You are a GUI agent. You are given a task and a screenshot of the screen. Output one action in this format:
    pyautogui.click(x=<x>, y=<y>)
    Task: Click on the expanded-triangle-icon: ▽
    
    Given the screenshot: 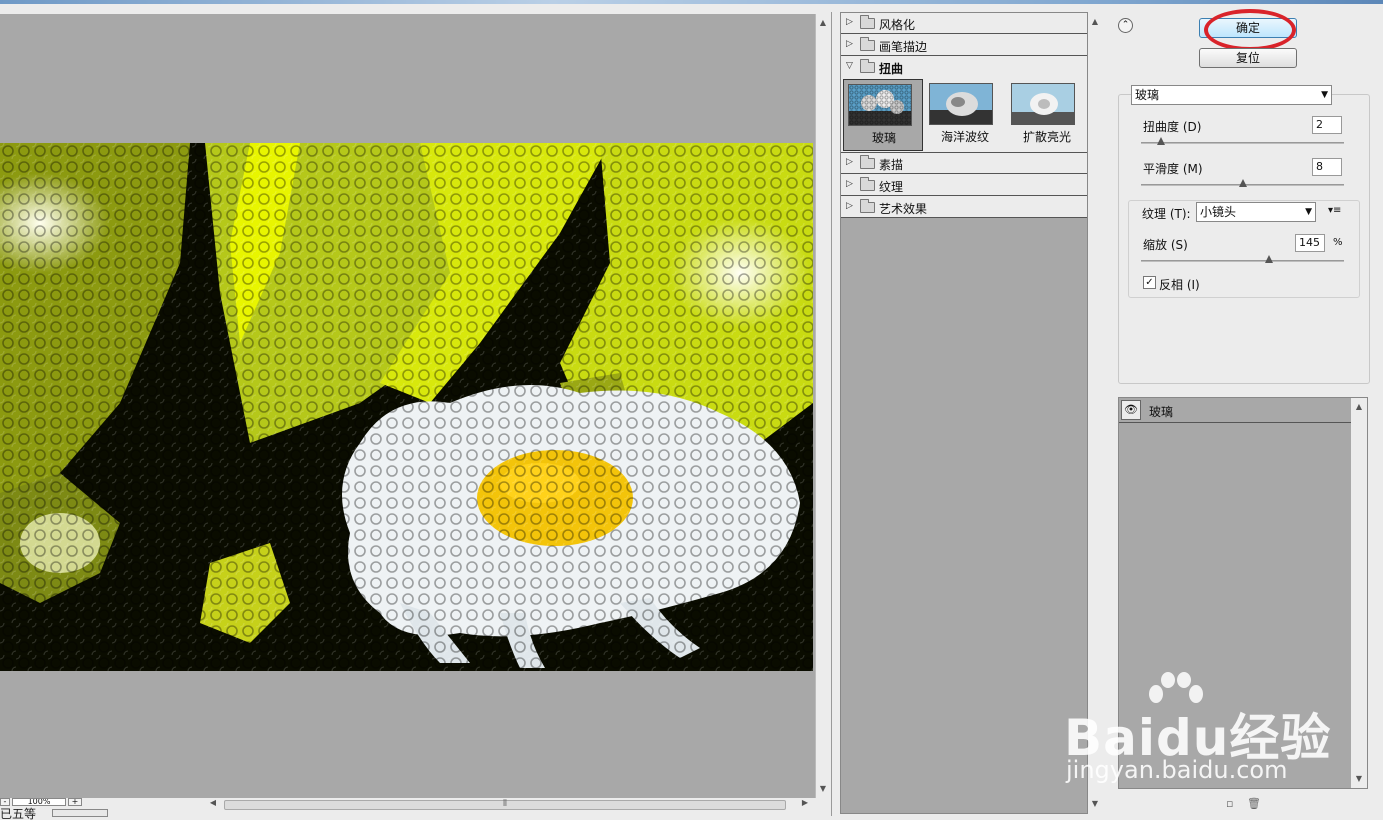 What is the action you would take?
    pyautogui.click(x=849, y=66)
    